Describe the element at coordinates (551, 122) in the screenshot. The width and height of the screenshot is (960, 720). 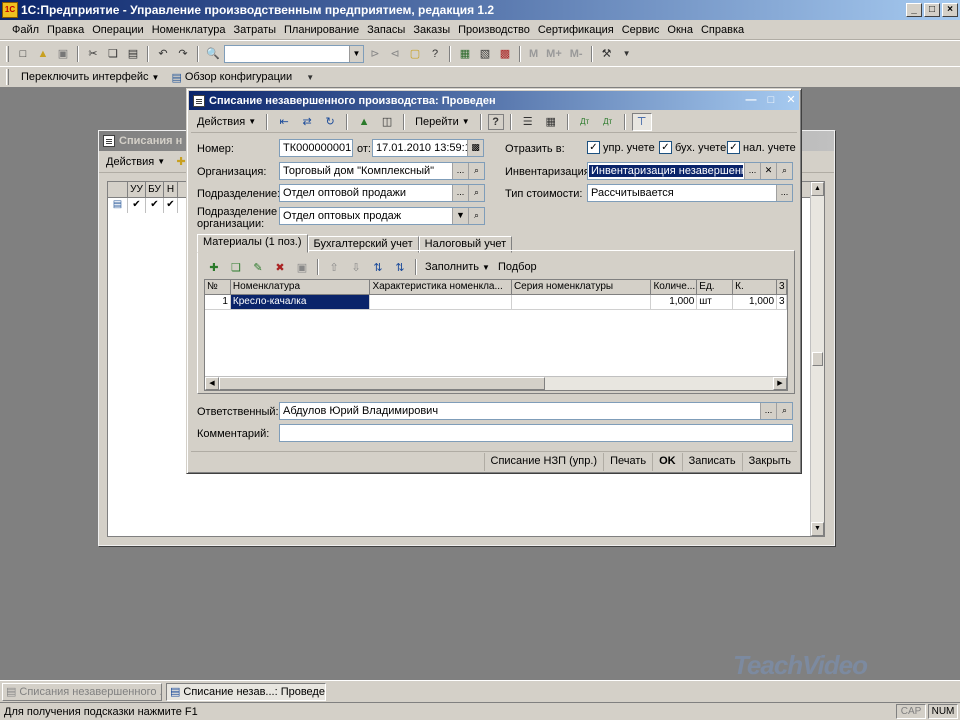
I see `table-view-icon: ▦` at that location.